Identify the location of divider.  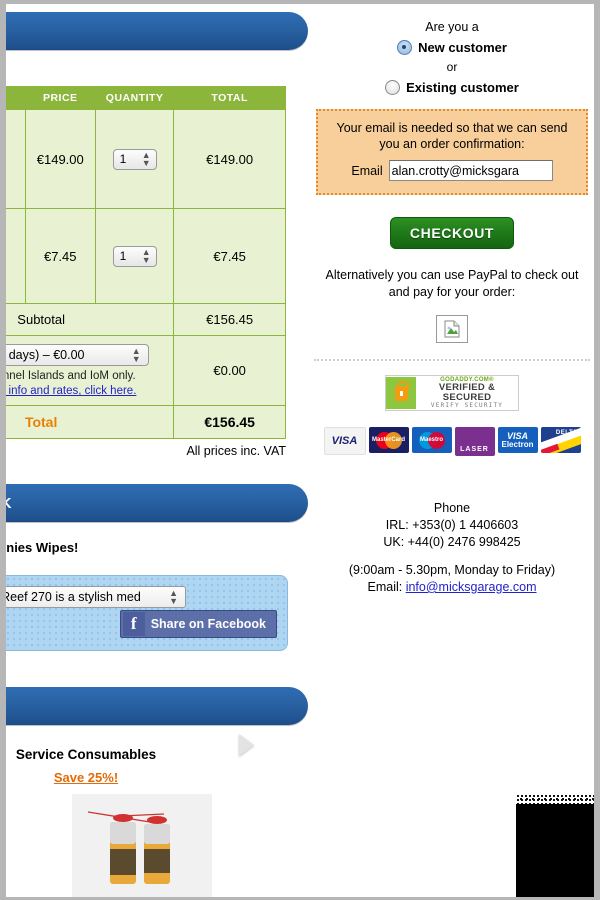
(452, 360).